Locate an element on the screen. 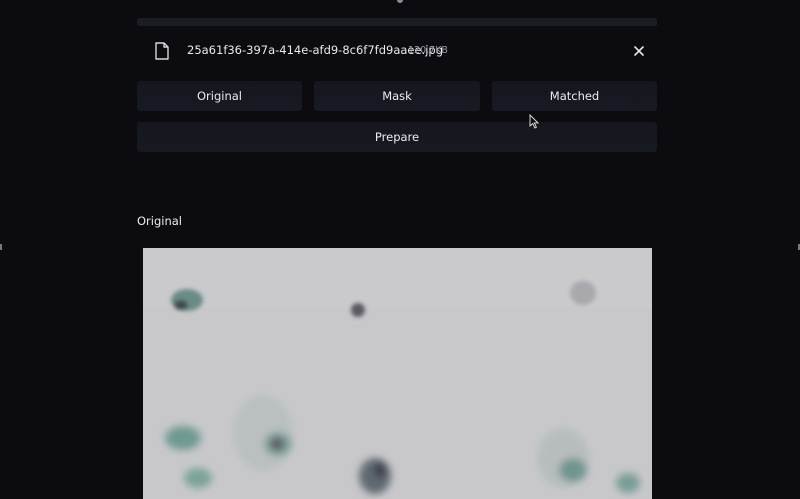 The image size is (800, 499). prepare-button-label: Prepare is located at coordinates (397, 137).